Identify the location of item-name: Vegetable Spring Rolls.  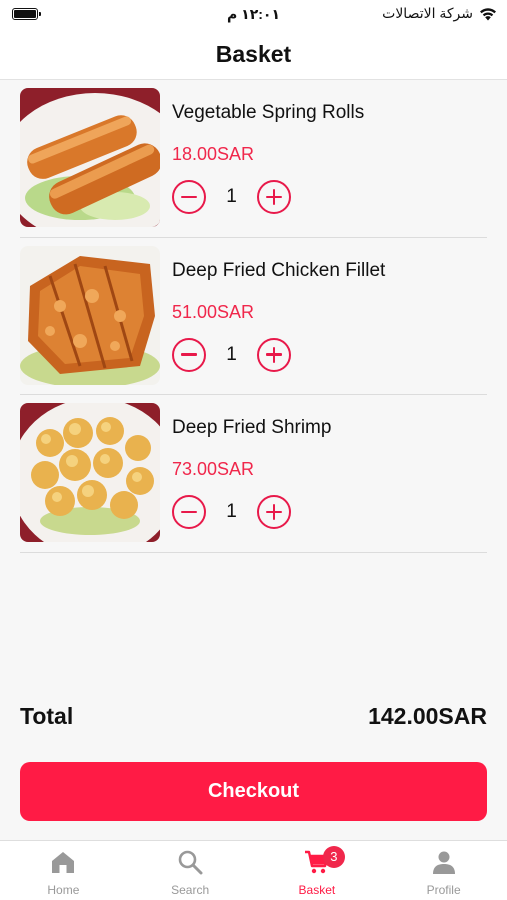
(268, 112).